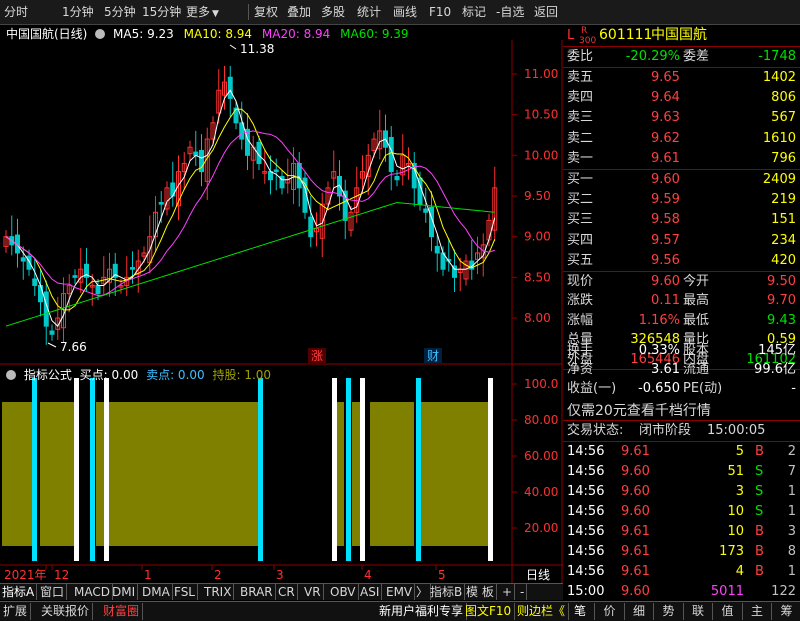 The image size is (800, 621). What do you see at coordinates (370, 592) in the screenshot?
I see `tab-11: ASI` at bounding box center [370, 592].